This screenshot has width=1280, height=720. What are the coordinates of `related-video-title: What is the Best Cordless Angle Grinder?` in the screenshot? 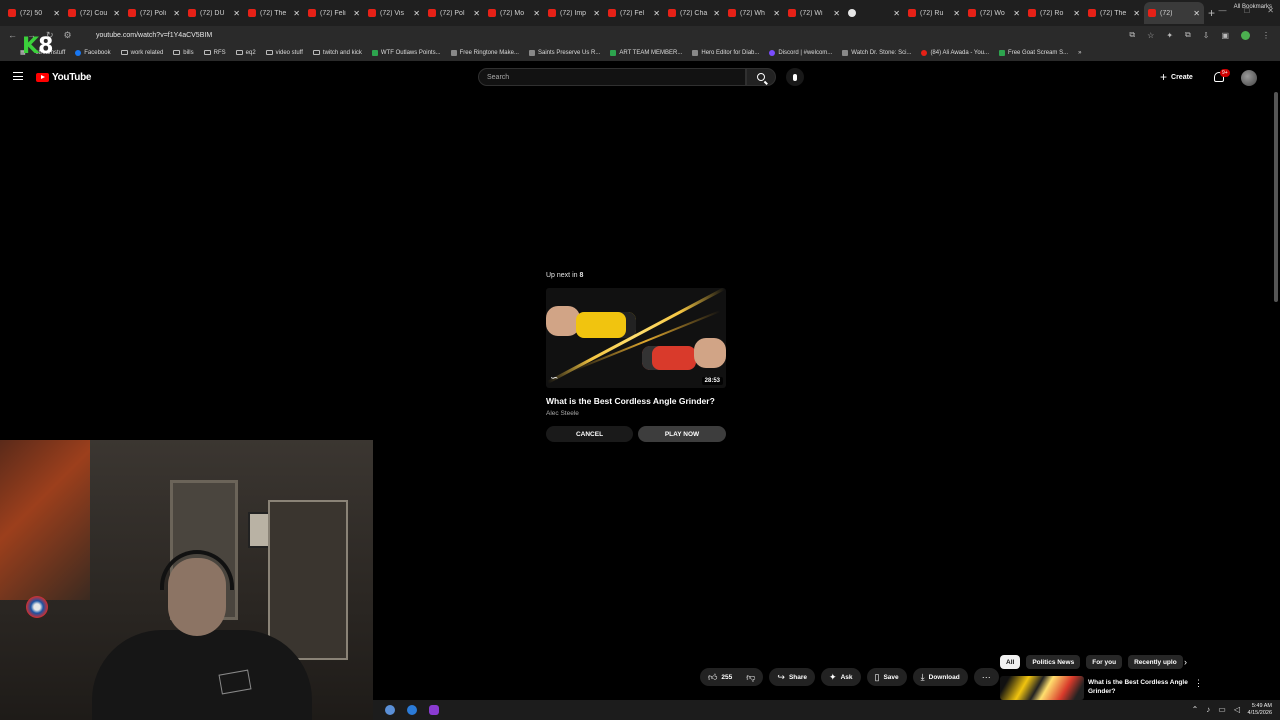 It's located at (1138, 687).